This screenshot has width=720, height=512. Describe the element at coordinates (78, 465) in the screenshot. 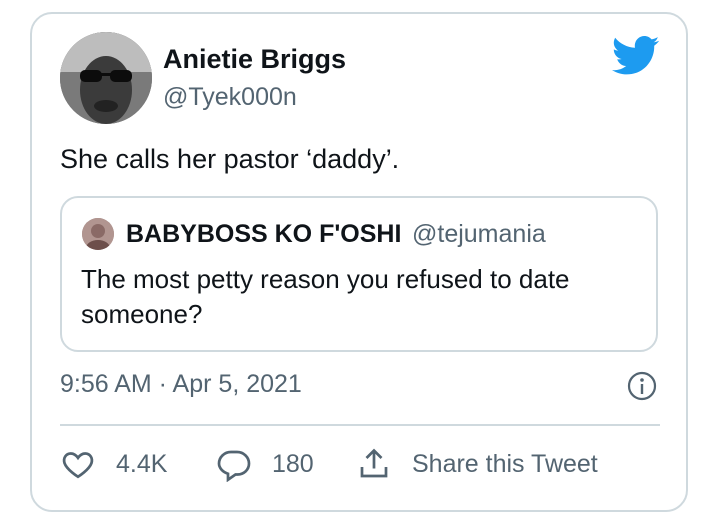

I see `heart-icon` at that location.